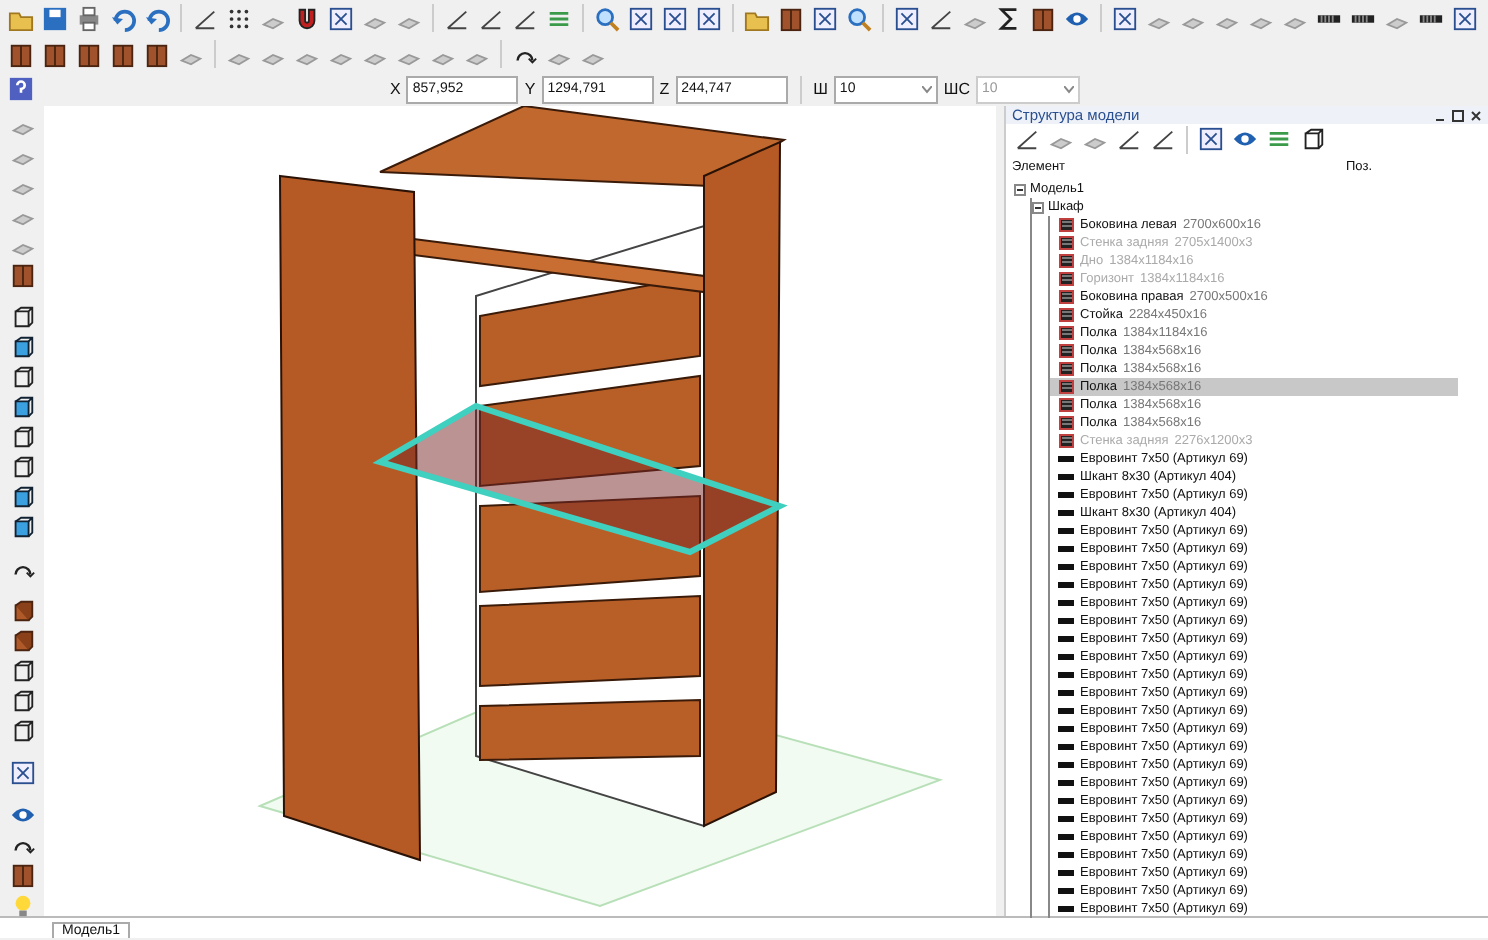 The height and width of the screenshot is (940, 1488). I want to click on step-label: Ш, so click(820, 89).